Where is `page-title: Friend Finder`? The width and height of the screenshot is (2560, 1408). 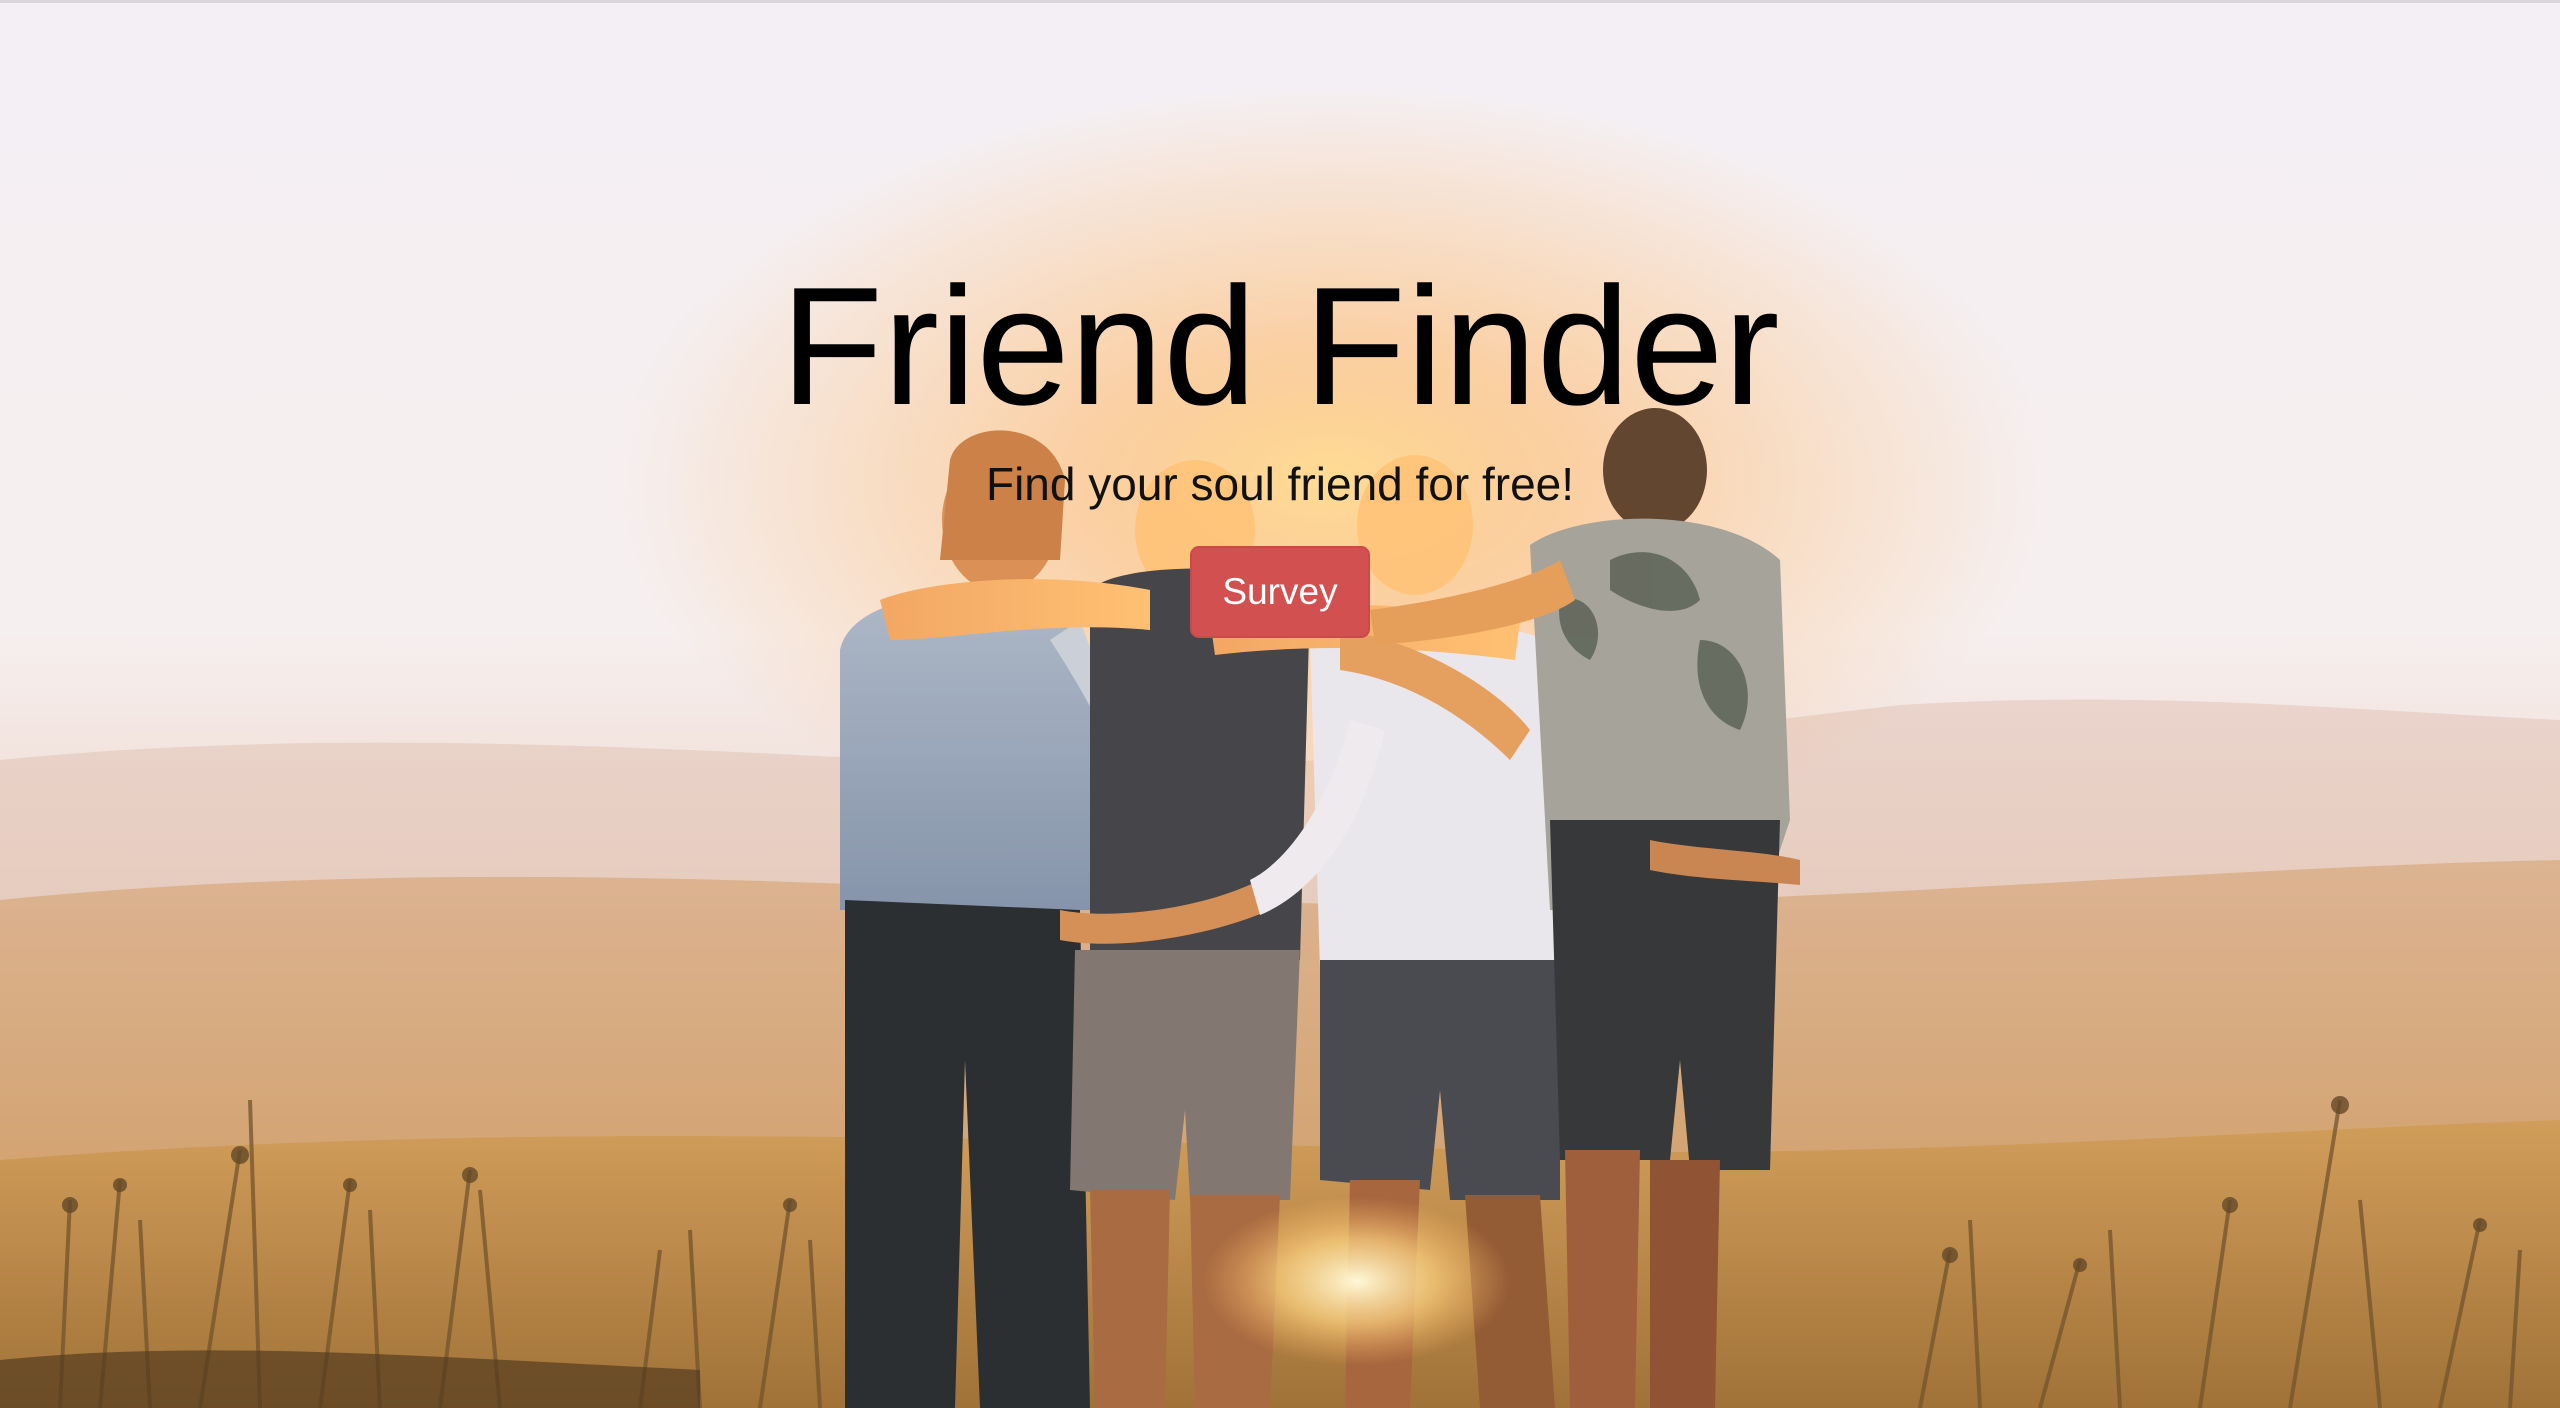 page-title: Friend Finder is located at coordinates (1280, 346).